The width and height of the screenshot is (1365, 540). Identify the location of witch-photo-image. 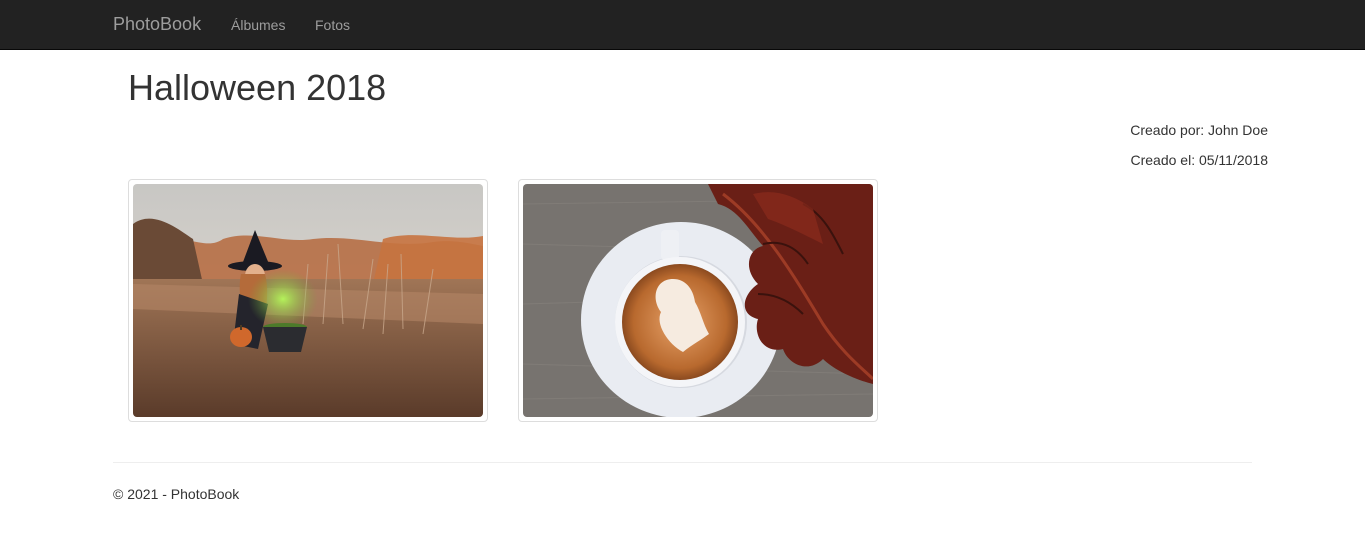
(308, 300).